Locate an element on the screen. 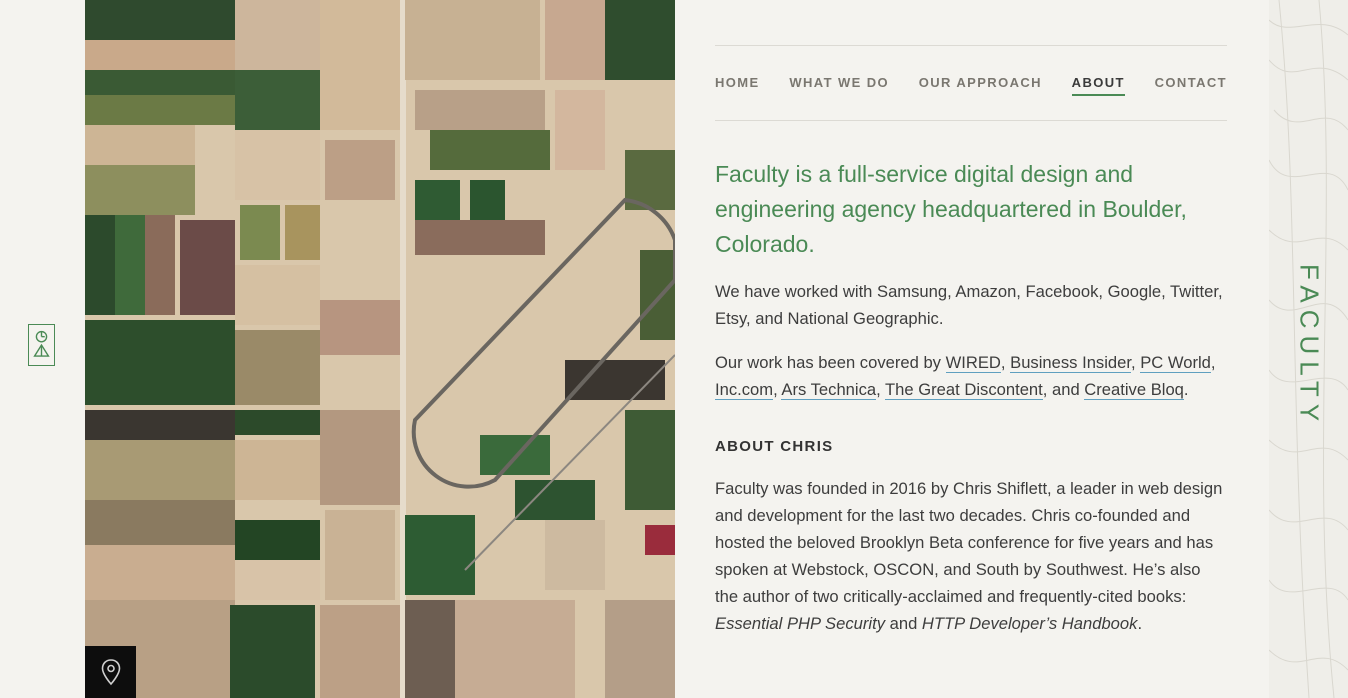  map-pin-icon is located at coordinates (110, 672).